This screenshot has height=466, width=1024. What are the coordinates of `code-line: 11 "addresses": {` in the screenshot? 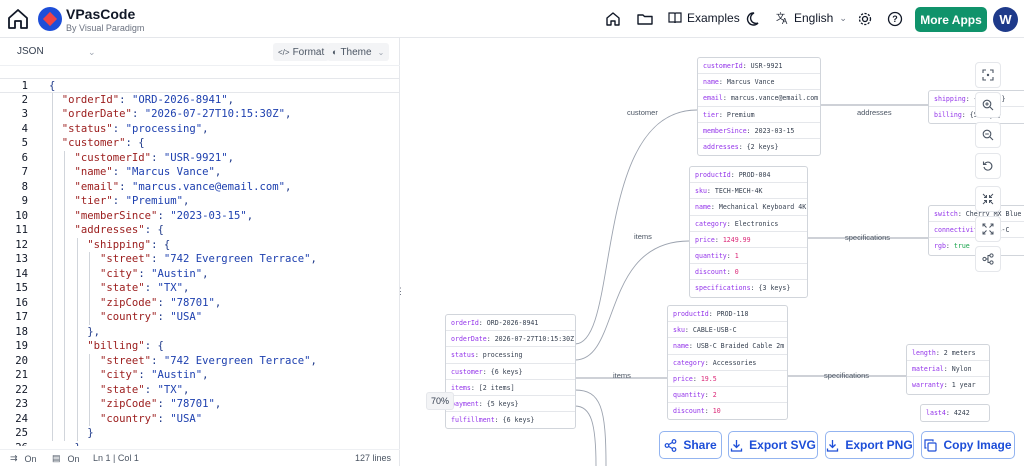 It's located at (200, 230).